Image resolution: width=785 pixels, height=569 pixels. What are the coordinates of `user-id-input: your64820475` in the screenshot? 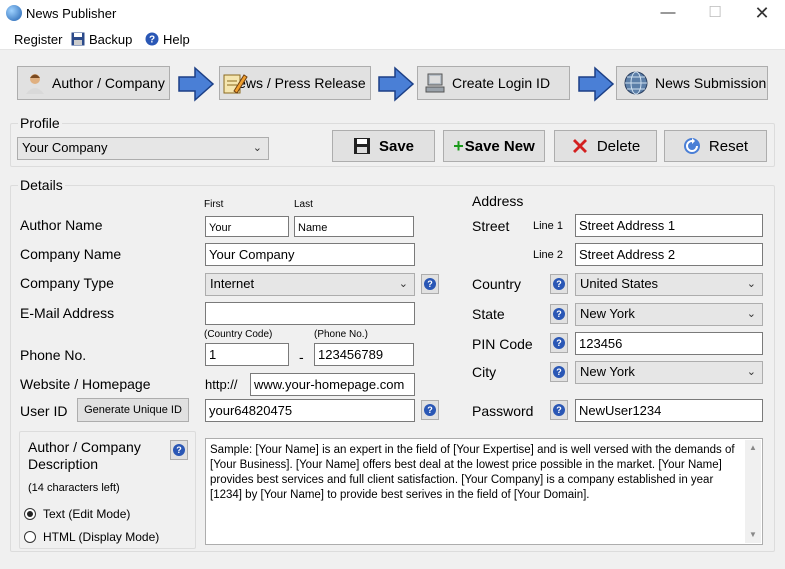 It's located at (310, 410).